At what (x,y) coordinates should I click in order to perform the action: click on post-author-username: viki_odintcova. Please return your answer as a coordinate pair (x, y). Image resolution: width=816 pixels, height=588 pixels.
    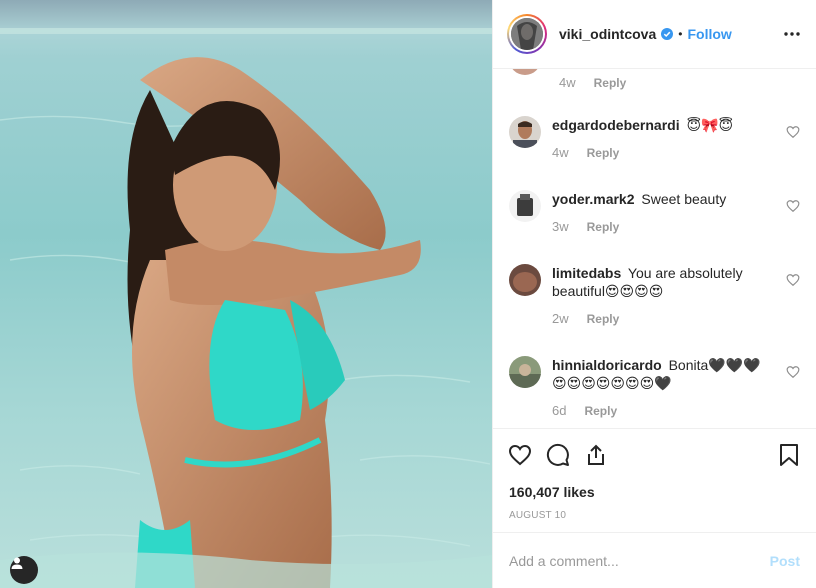
    Looking at the image, I should click on (607, 34).